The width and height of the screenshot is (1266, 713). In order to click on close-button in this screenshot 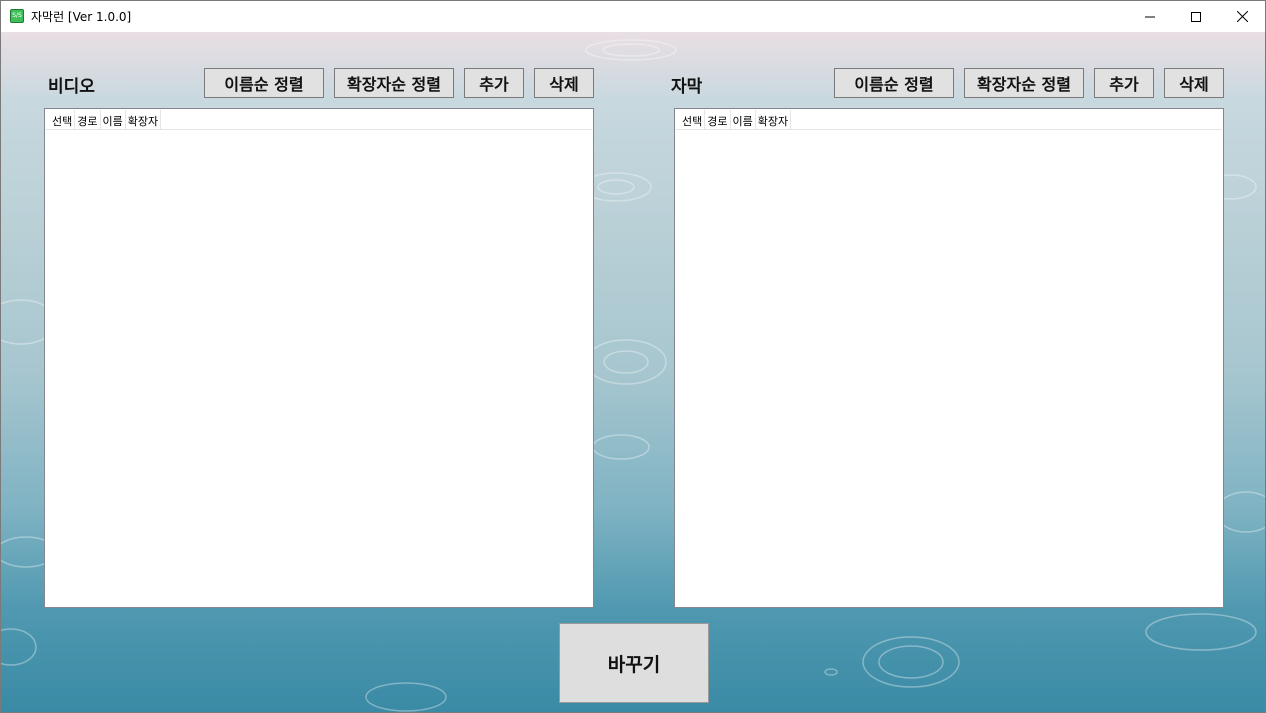, I will do `click(1242, 16)`.